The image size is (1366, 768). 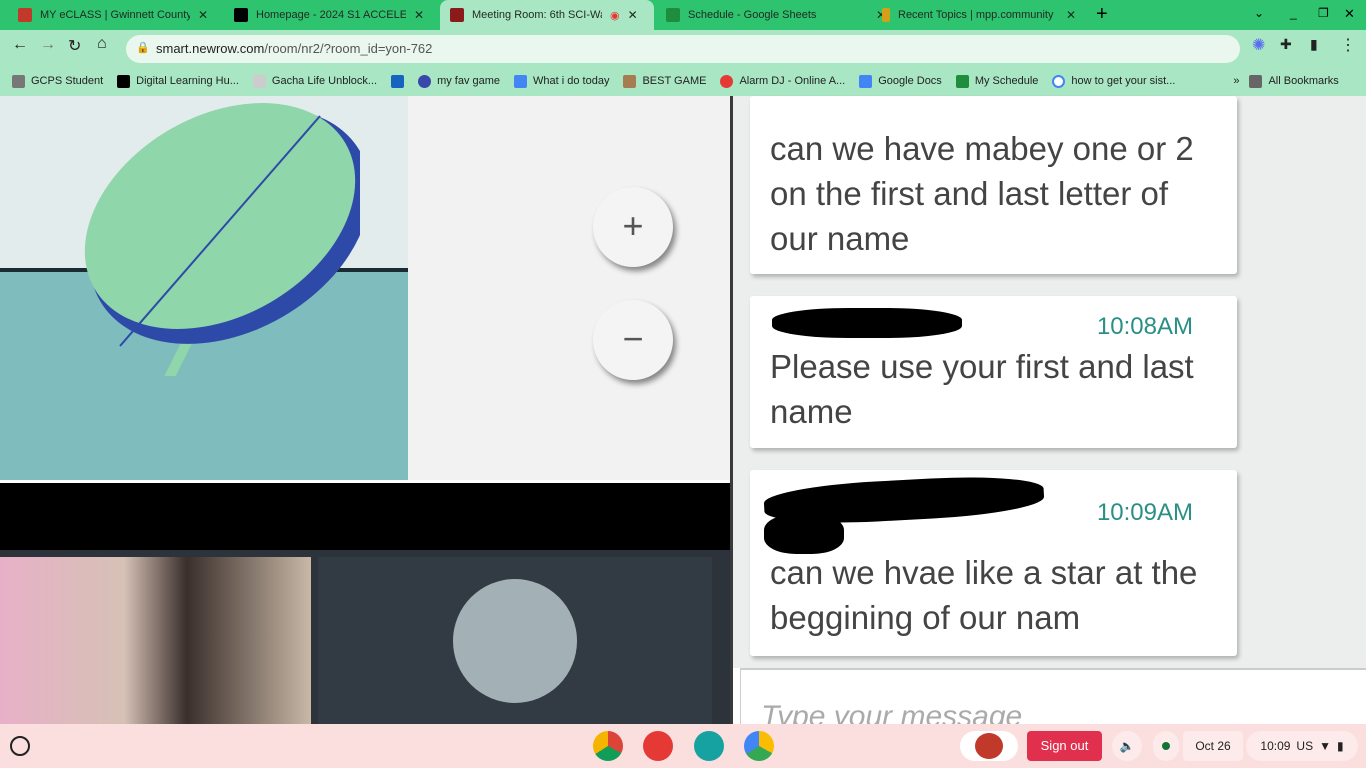 What do you see at coordinates (1305, 746) in the screenshot?
I see `input-method: US` at bounding box center [1305, 746].